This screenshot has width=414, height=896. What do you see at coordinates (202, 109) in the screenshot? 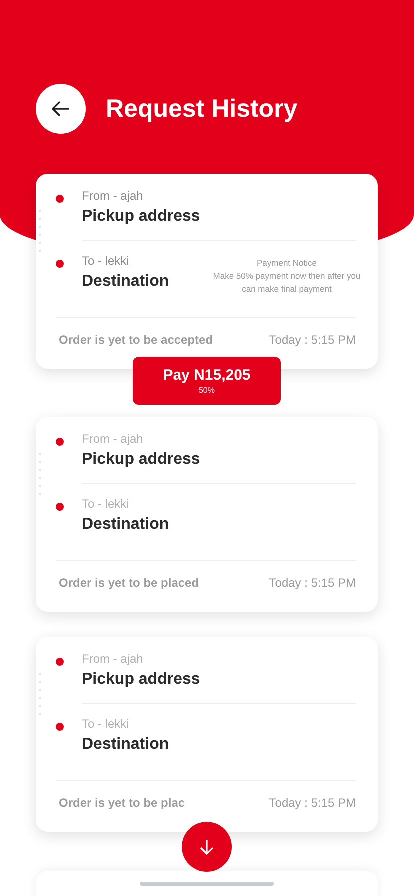
I see `page-title: Request History` at bounding box center [202, 109].